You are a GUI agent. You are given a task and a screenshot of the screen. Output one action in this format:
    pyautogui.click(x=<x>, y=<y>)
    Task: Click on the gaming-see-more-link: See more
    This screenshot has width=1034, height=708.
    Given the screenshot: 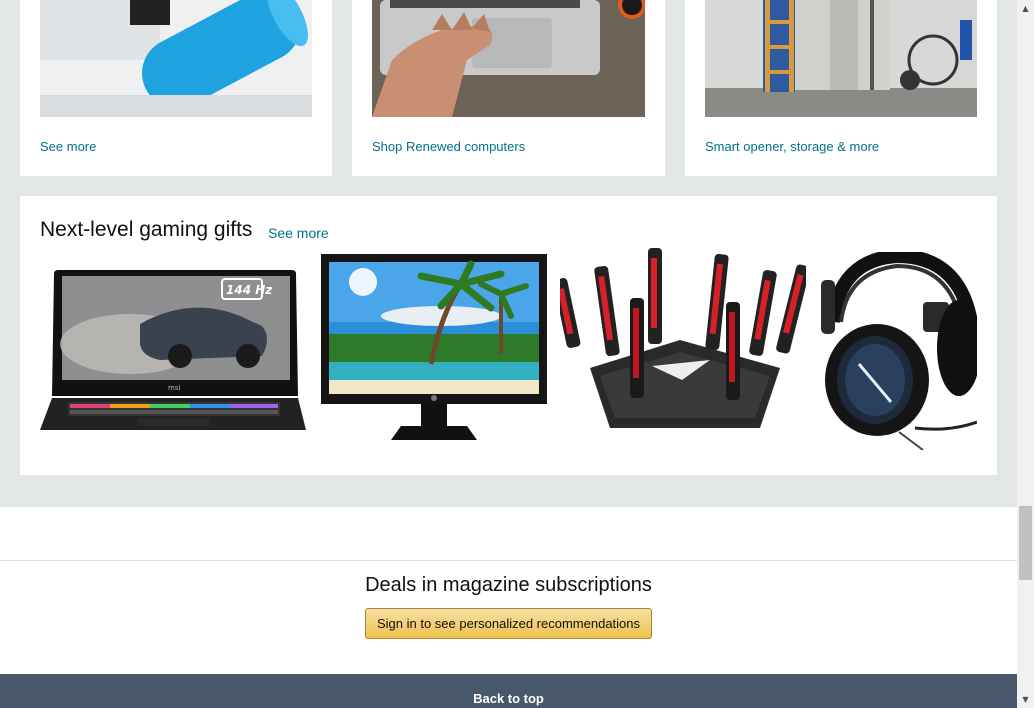 What is the action you would take?
    pyautogui.click(x=298, y=233)
    